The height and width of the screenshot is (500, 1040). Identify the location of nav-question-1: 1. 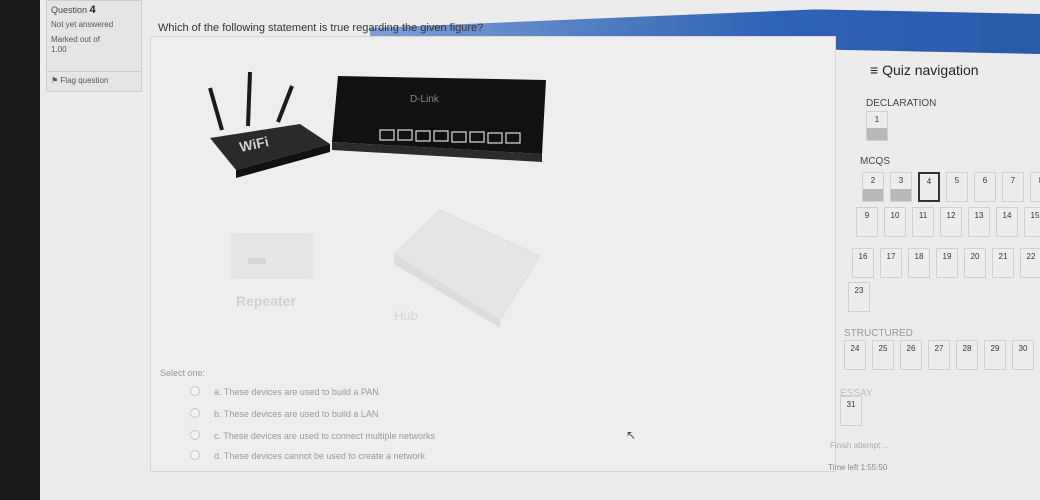
(877, 126).